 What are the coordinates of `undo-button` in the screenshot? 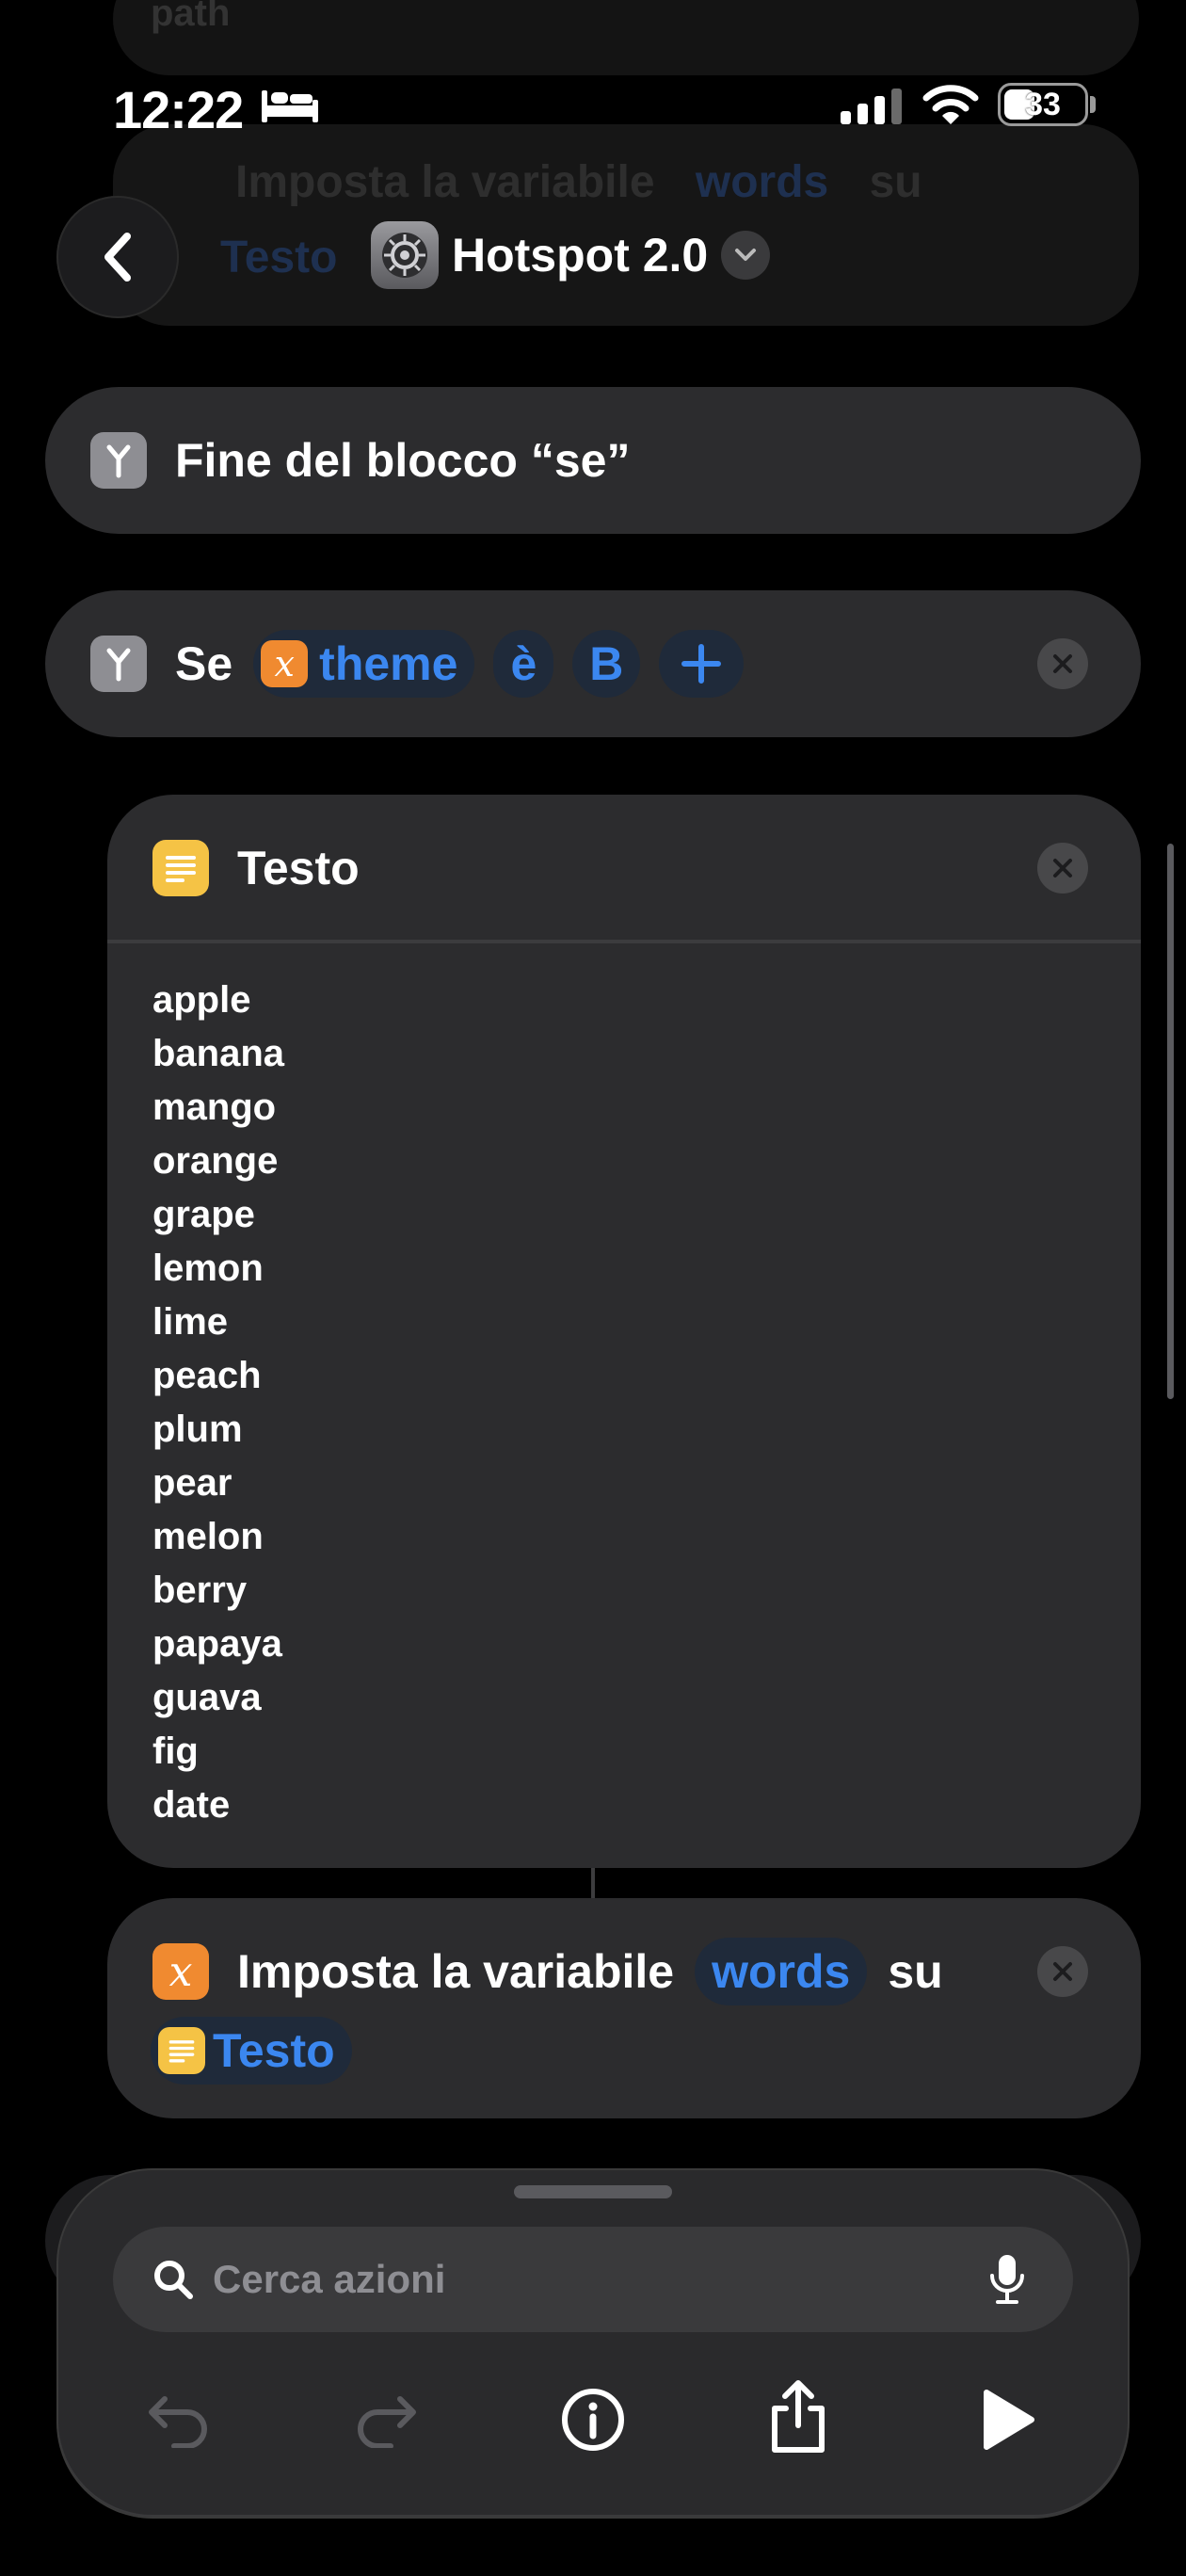 It's located at (179, 2420).